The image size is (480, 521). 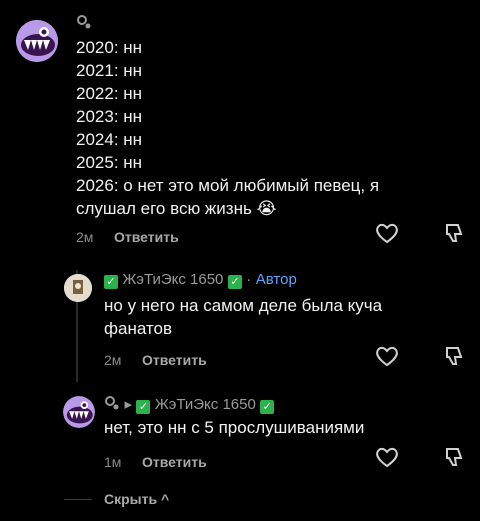 I want to click on comment-line: 2020: нн, so click(x=109, y=47).